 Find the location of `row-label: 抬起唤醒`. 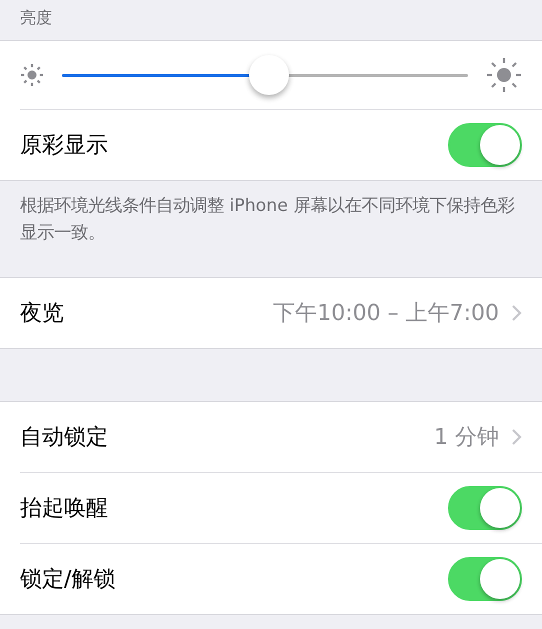

row-label: 抬起唤醒 is located at coordinates (64, 509).